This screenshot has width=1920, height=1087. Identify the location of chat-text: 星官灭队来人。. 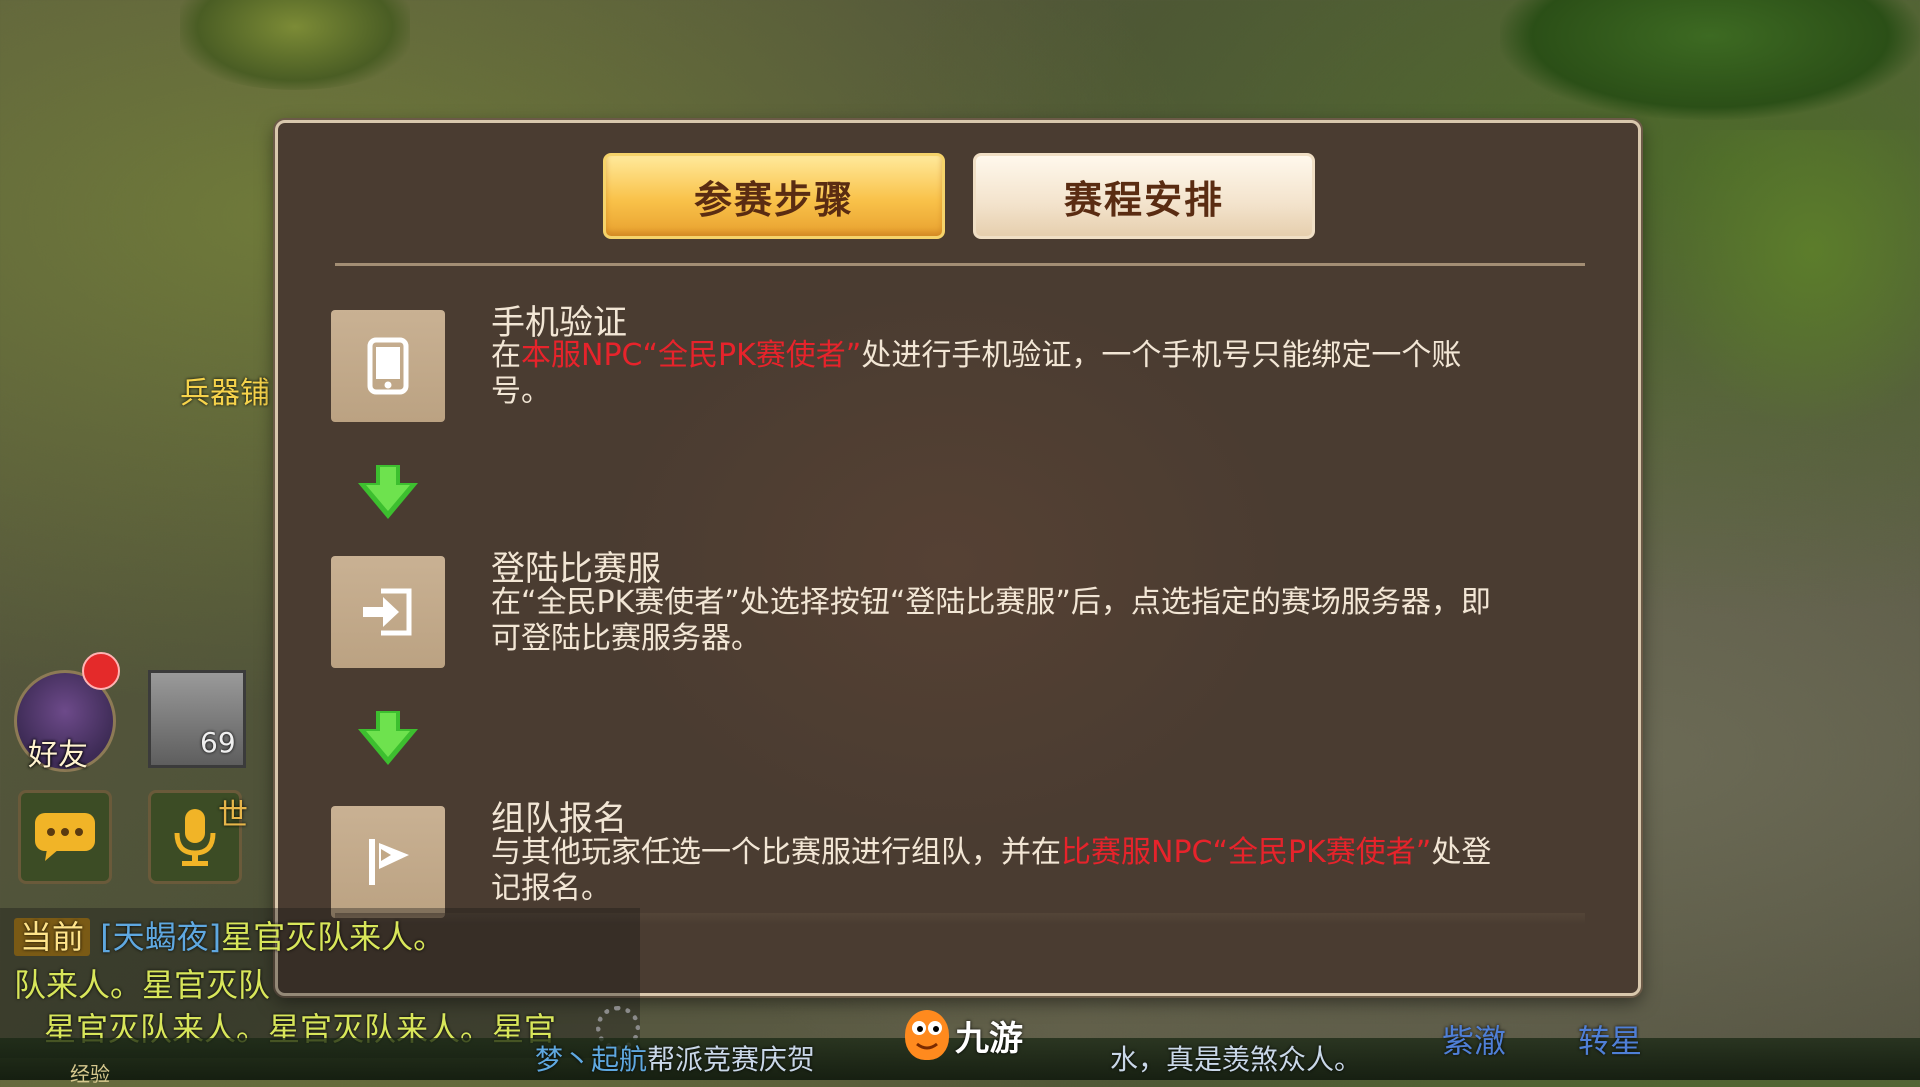
(333, 937).